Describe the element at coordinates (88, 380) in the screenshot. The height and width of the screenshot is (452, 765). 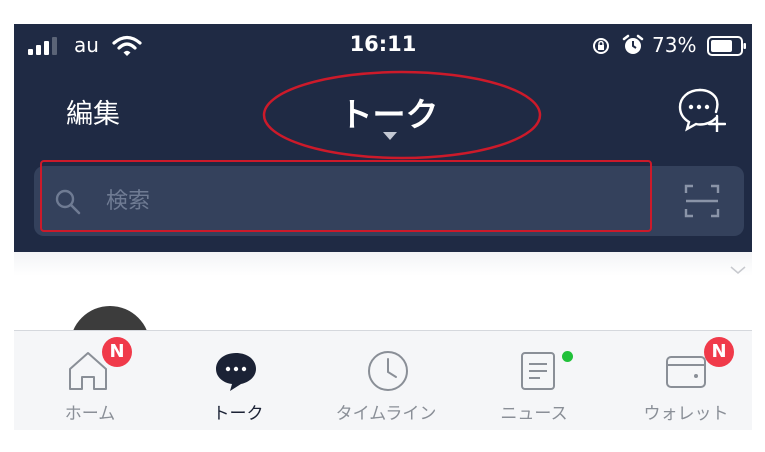
I see `tab-home: N ホーム` at that location.